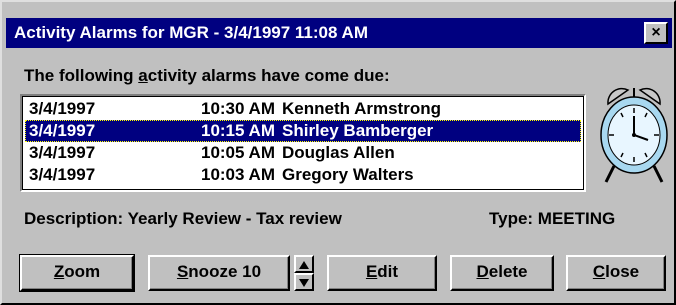 The image size is (676, 305). I want to click on spin-up-button, so click(304, 264).